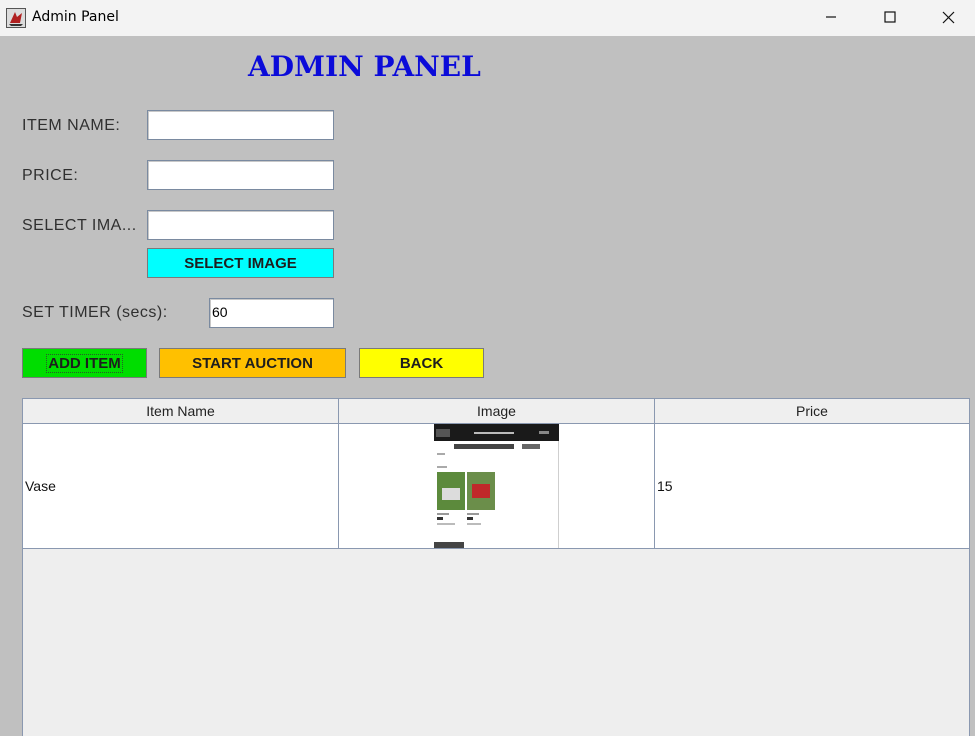 Image resolution: width=975 pixels, height=736 pixels. I want to click on add-item-button-label: ADD ITEM, so click(84, 363).